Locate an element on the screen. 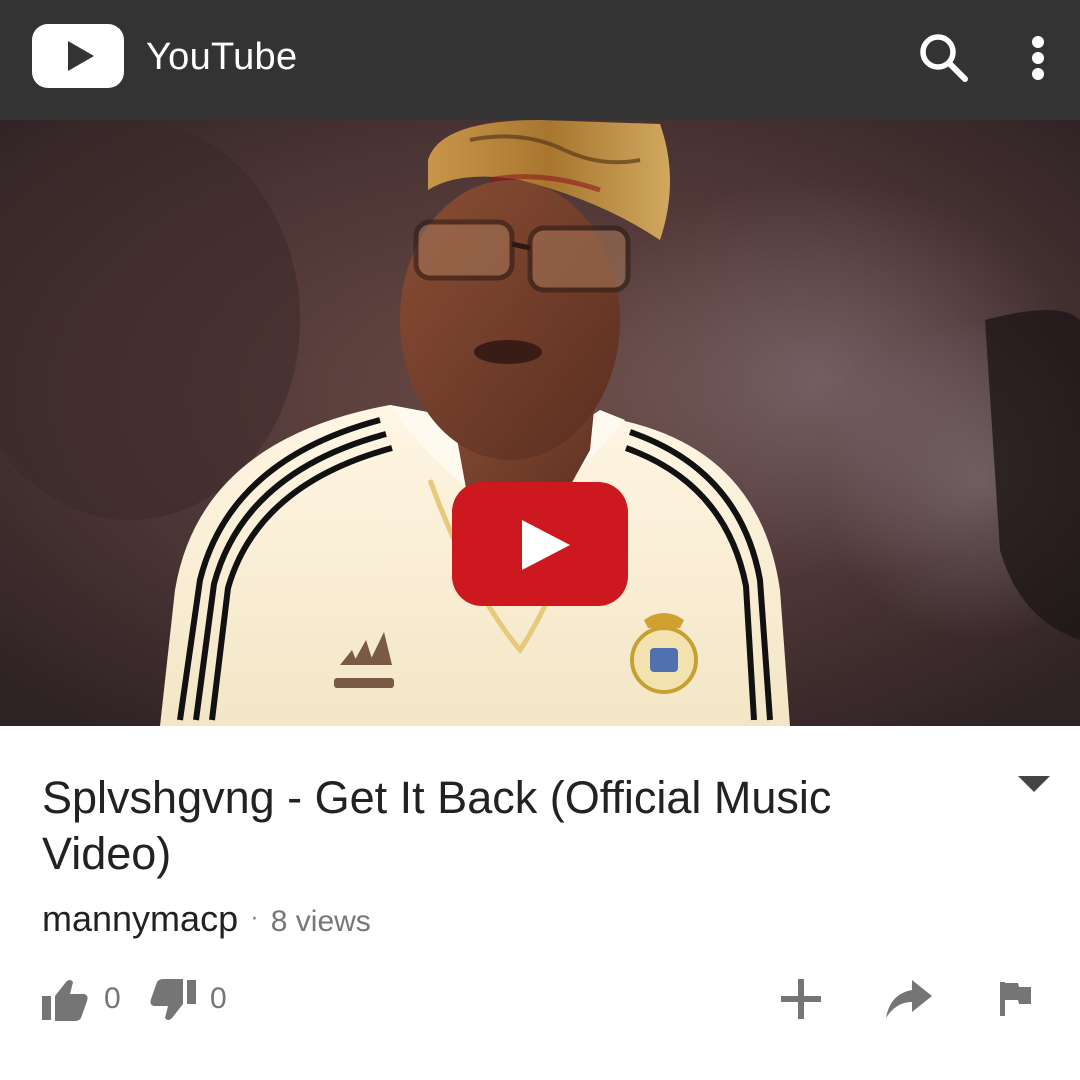 The height and width of the screenshot is (1080, 1080). share-button is located at coordinates (909, 1003).